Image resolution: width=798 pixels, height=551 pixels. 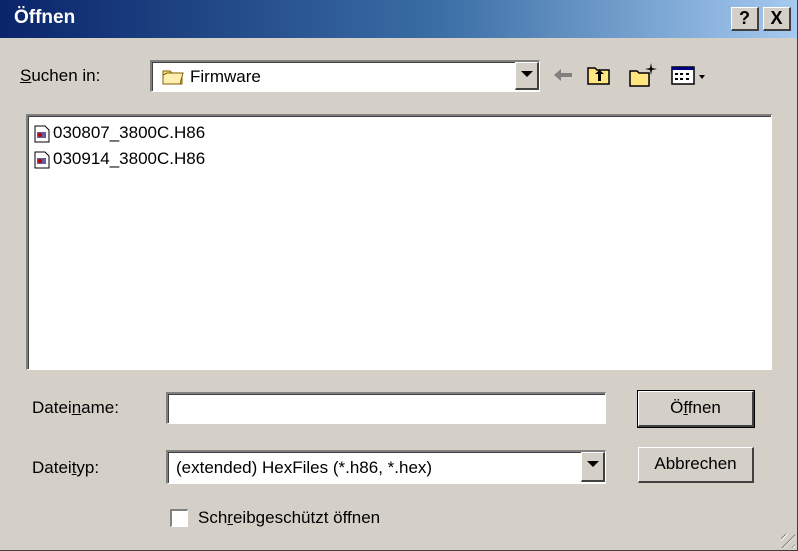 I want to click on filename-label-prefix: Datei, so click(x=52, y=407).